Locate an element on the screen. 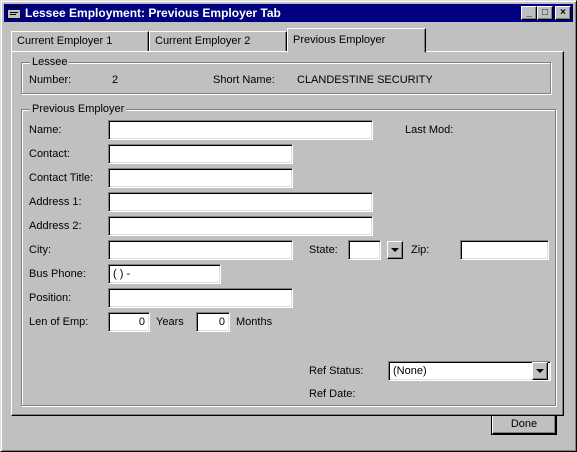 Image resolution: width=577 pixels, height=452 pixels. state-field is located at coordinates (364, 250).